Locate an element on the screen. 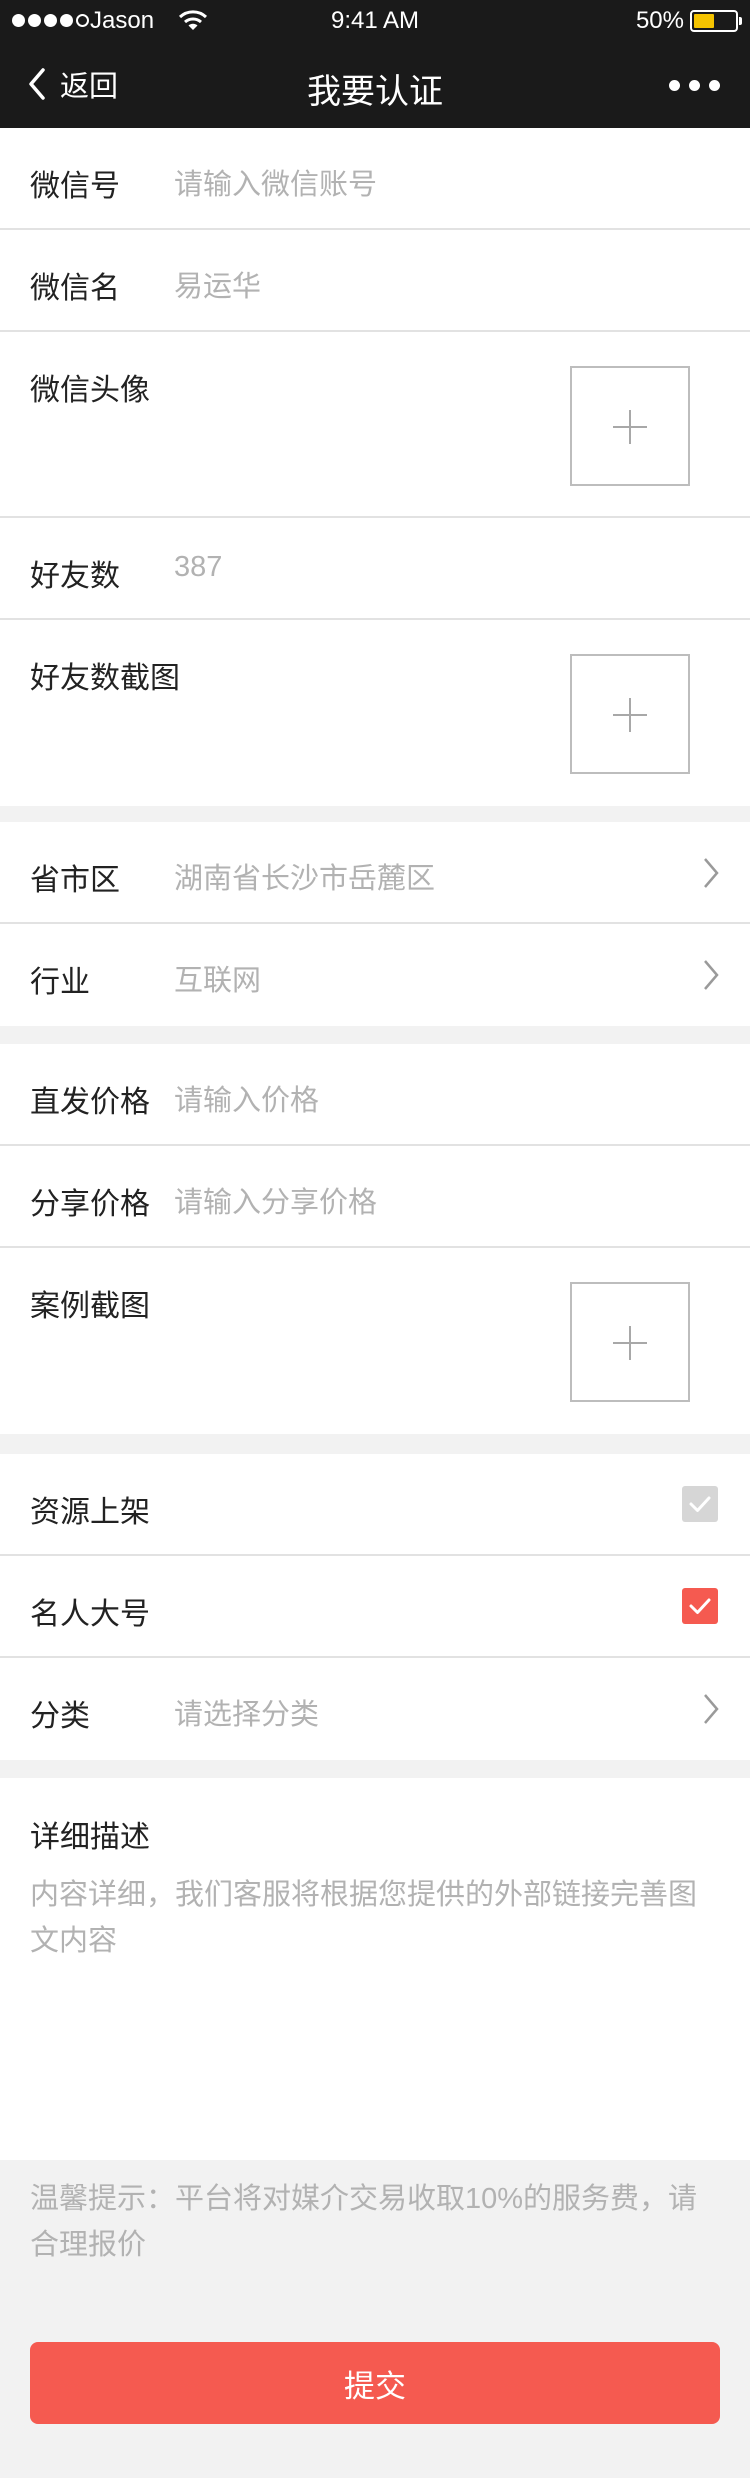 The width and height of the screenshot is (750, 2478). friends-screenshot-row: 好友数截图 is located at coordinates (375, 713).